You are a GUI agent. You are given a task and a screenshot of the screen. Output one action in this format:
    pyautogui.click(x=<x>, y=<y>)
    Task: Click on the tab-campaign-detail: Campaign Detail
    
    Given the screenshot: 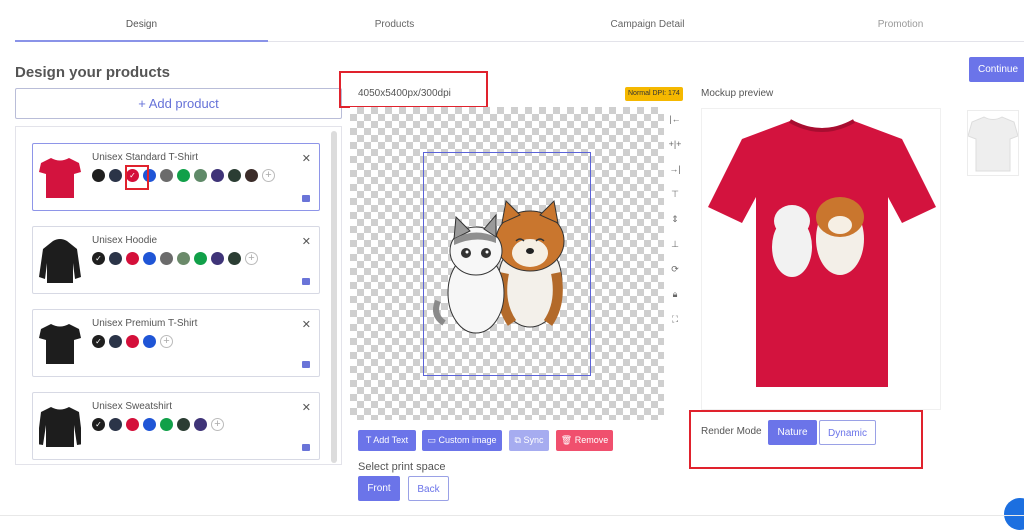 What is the action you would take?
    pyautogui.click(x=647, y=21)
    